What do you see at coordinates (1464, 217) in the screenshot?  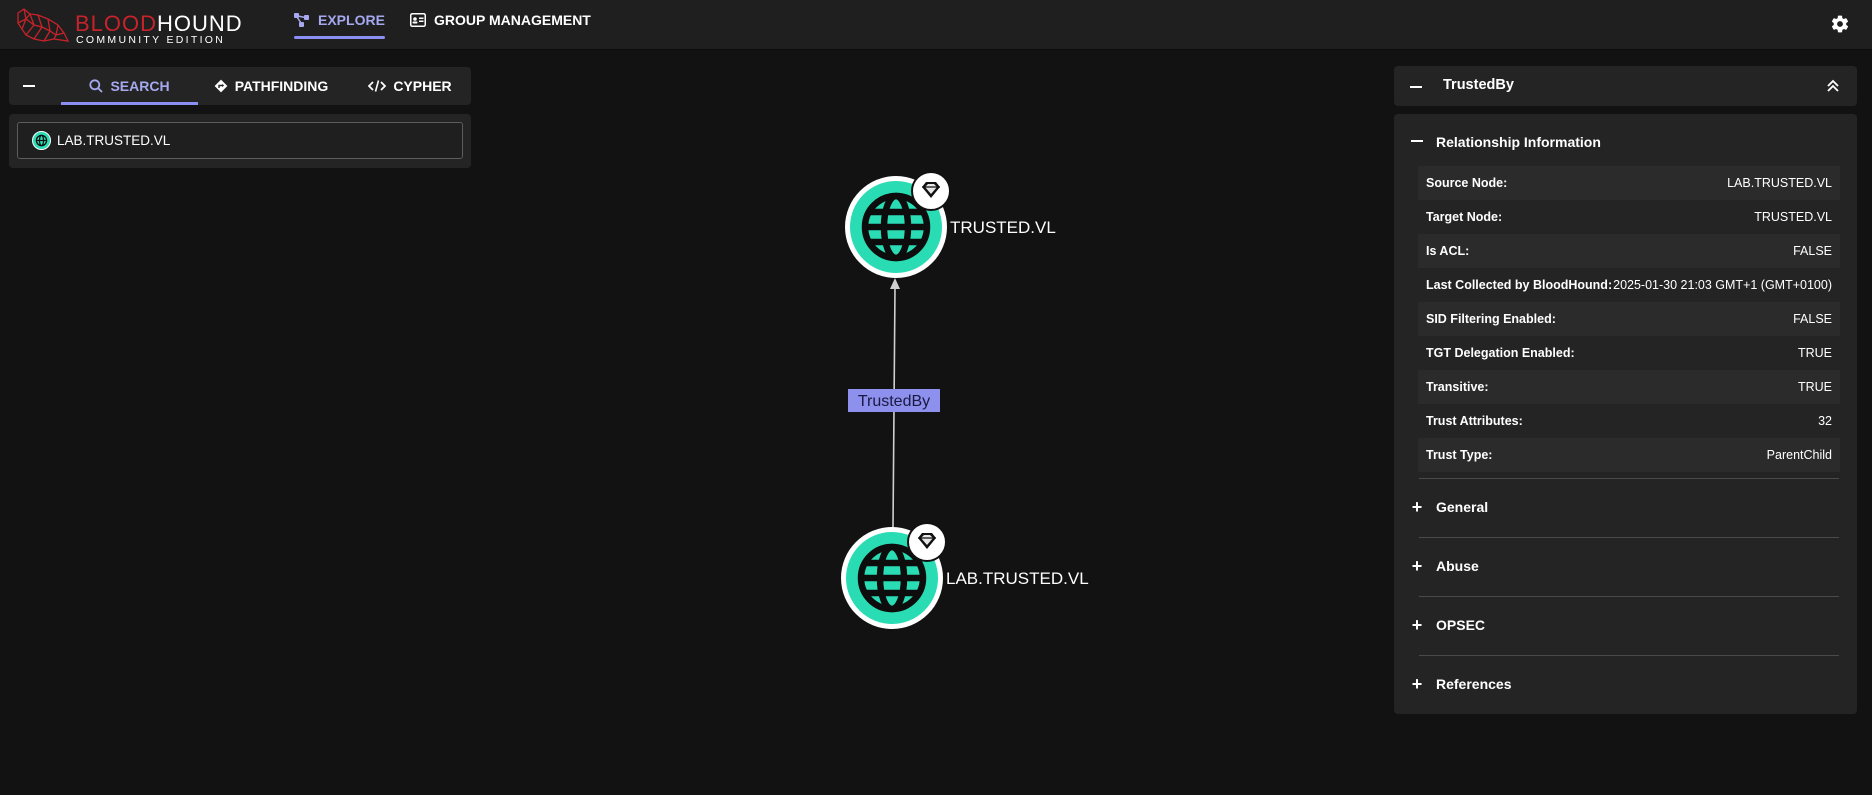 I see `property-key: Target Node:` at bounding box center [1464, 217].